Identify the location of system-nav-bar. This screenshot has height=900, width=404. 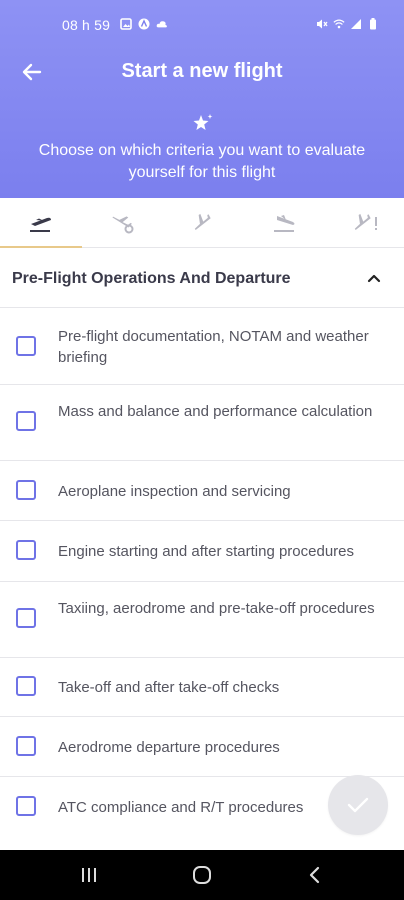
(202, 875).